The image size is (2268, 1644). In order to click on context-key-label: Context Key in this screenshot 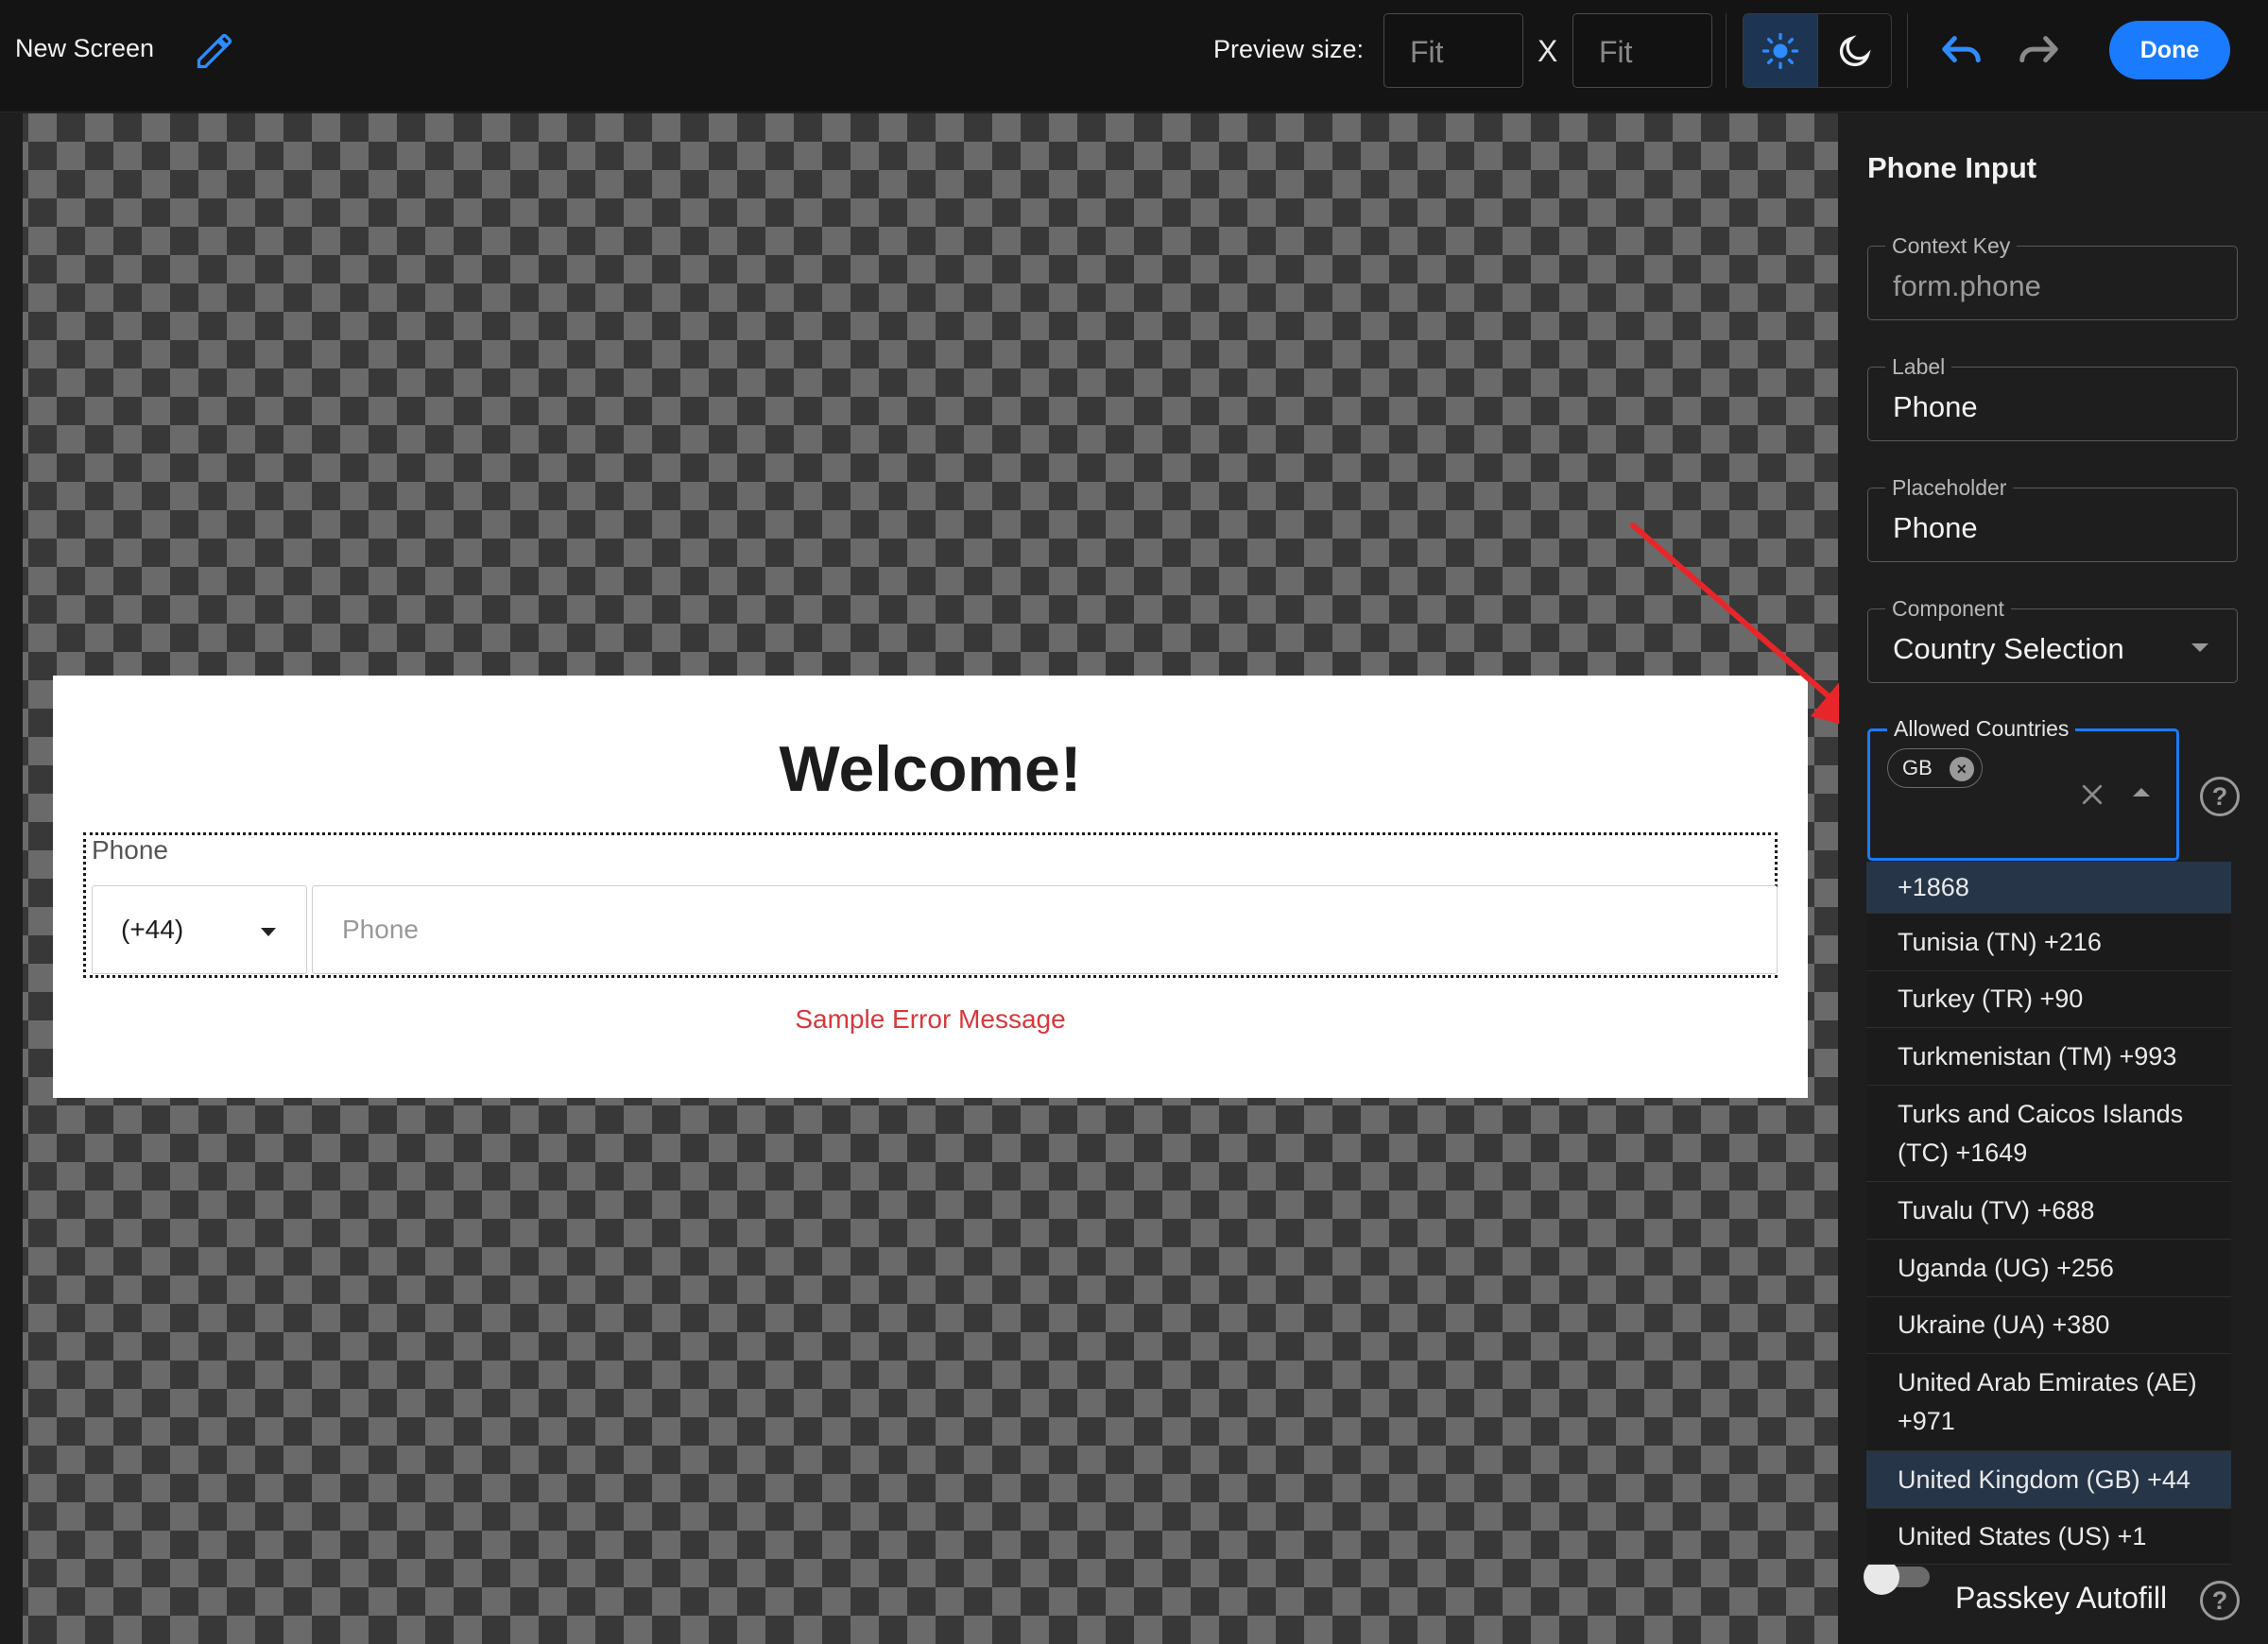, I will do `click(1951, 246)`.